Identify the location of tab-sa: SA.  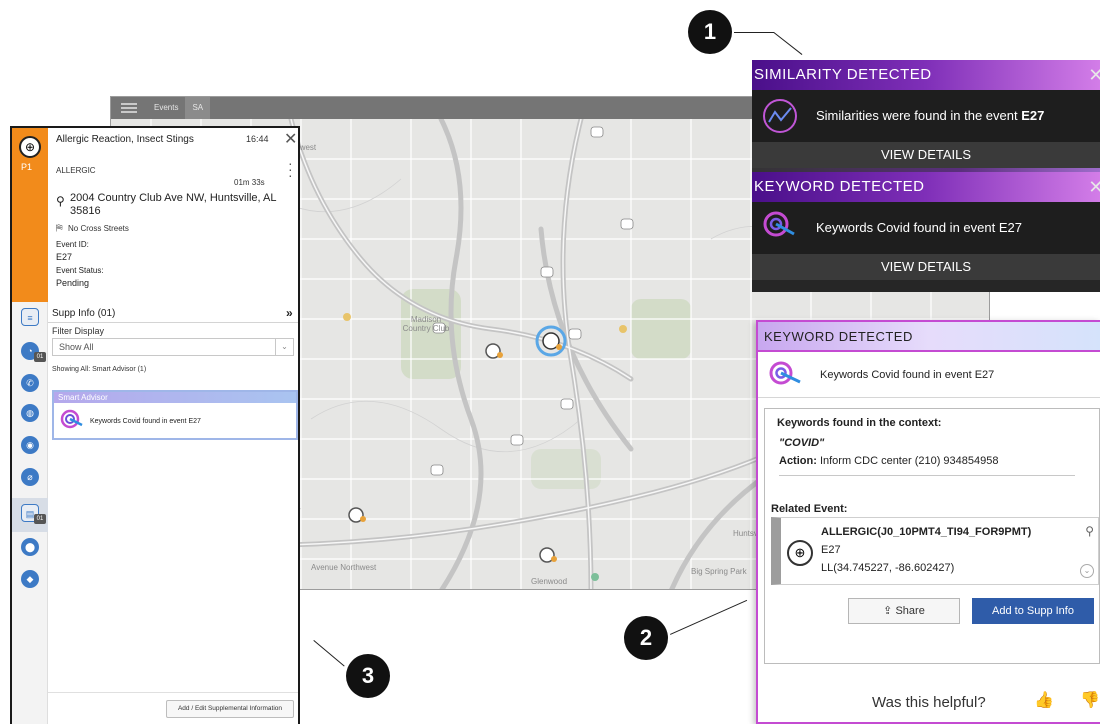
(198, 108).